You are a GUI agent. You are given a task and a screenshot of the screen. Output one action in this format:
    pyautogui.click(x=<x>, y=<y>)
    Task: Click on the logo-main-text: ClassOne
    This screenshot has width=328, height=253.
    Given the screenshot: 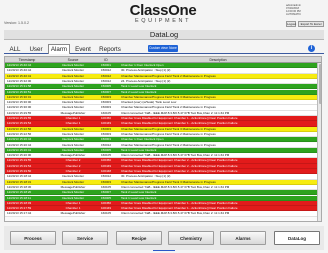 What is the action you would take?
    pyautogui.click(x=163, y=10)
    